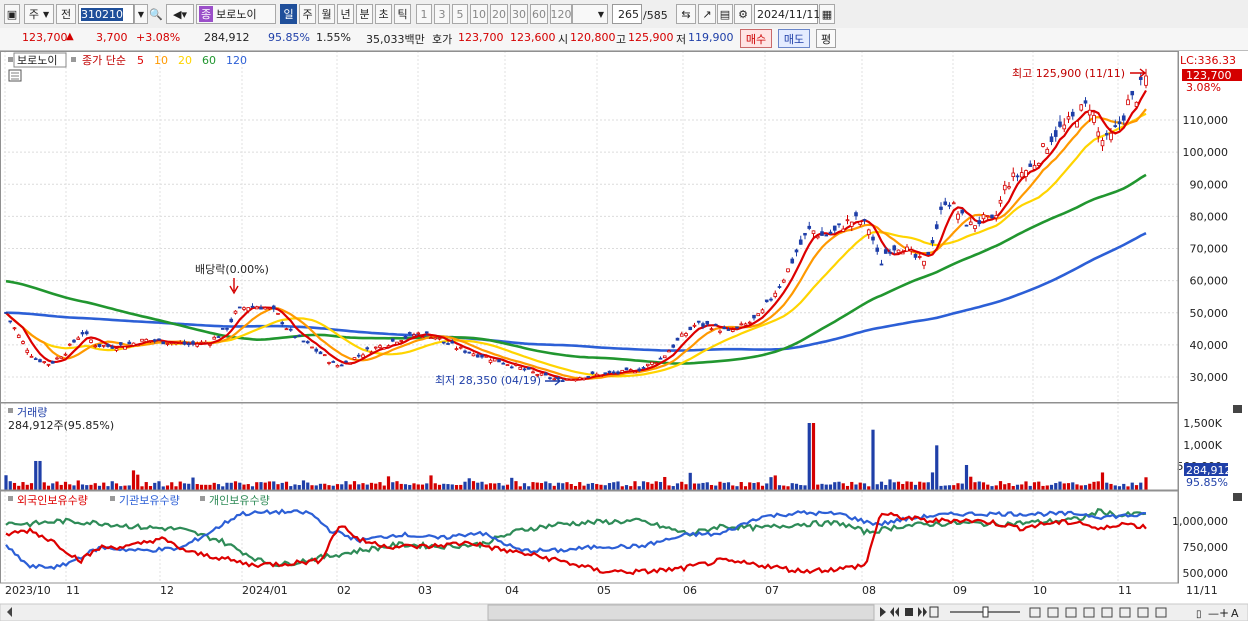 Image resolution: width=1248 pixels, height=621 pixels. I want to click on window-menu-icon: ▣, so click(12, 14).